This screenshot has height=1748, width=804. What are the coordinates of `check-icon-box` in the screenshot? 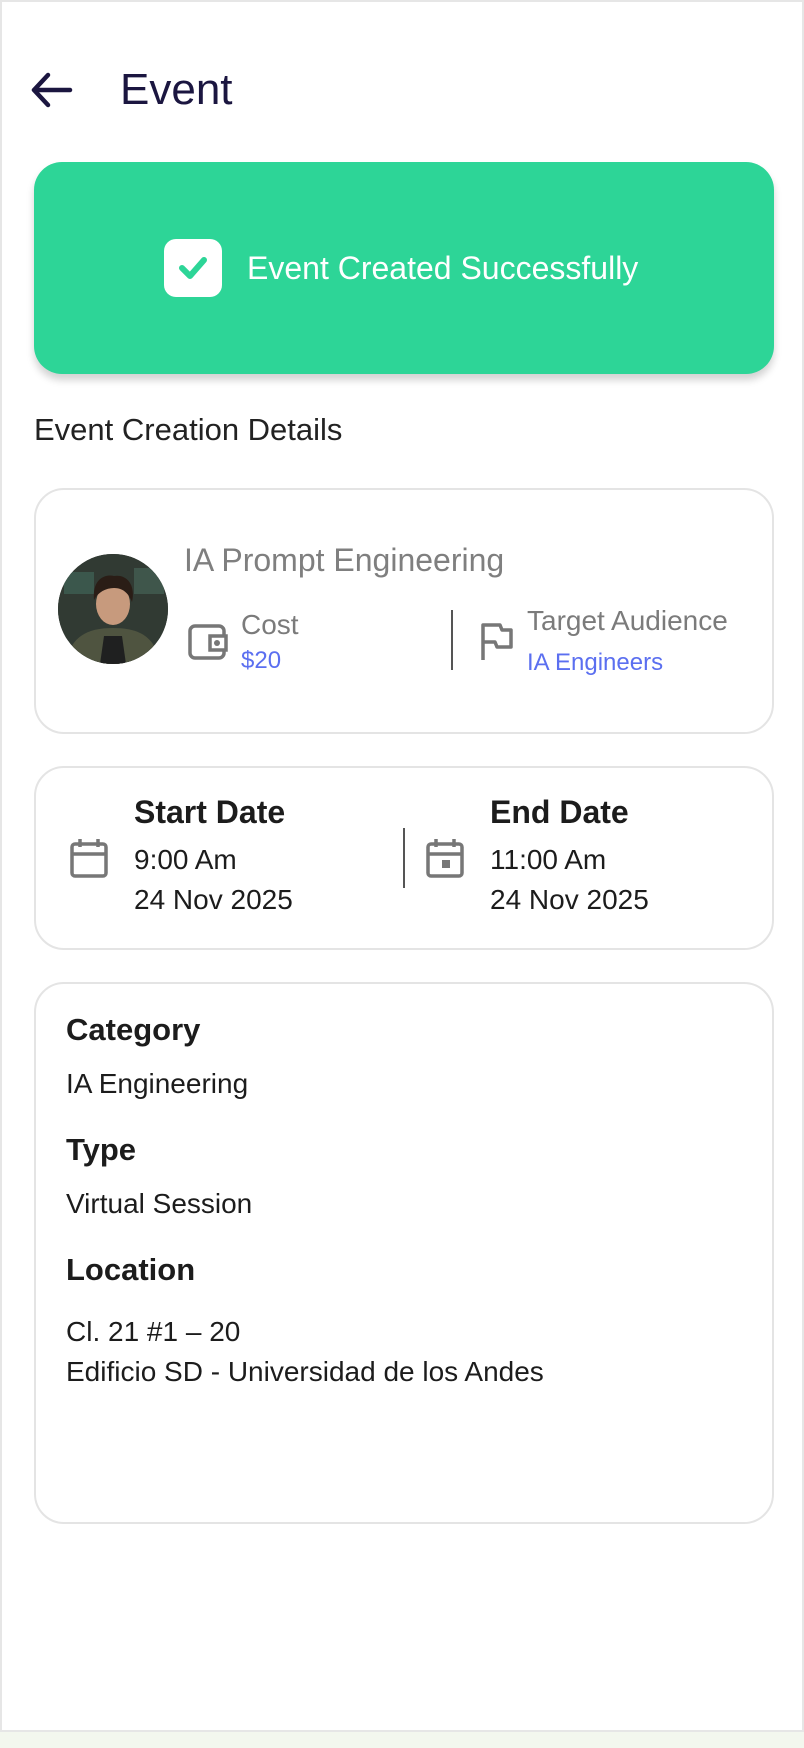 It's located at (193, 268).